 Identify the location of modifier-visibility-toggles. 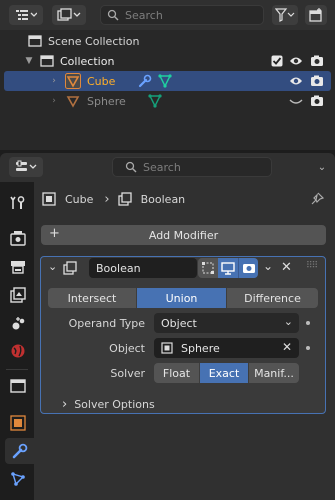
(228, 268).